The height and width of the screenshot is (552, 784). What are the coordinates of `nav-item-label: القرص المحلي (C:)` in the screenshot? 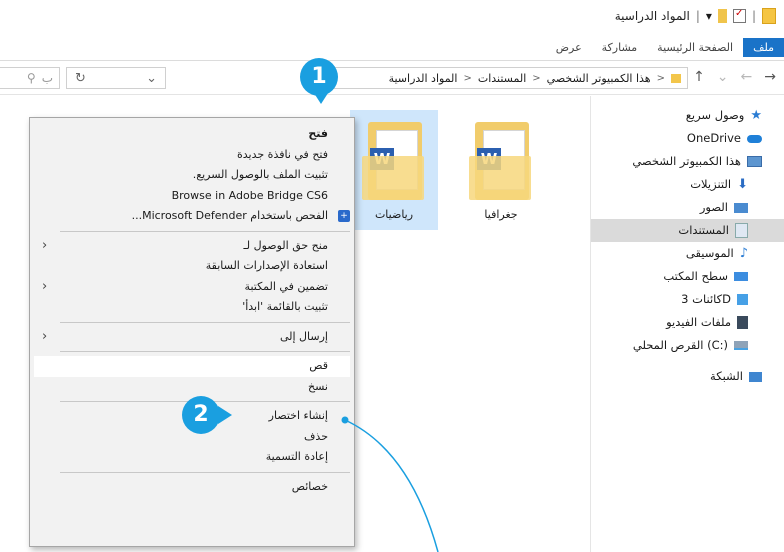 It's located at (680, 345).